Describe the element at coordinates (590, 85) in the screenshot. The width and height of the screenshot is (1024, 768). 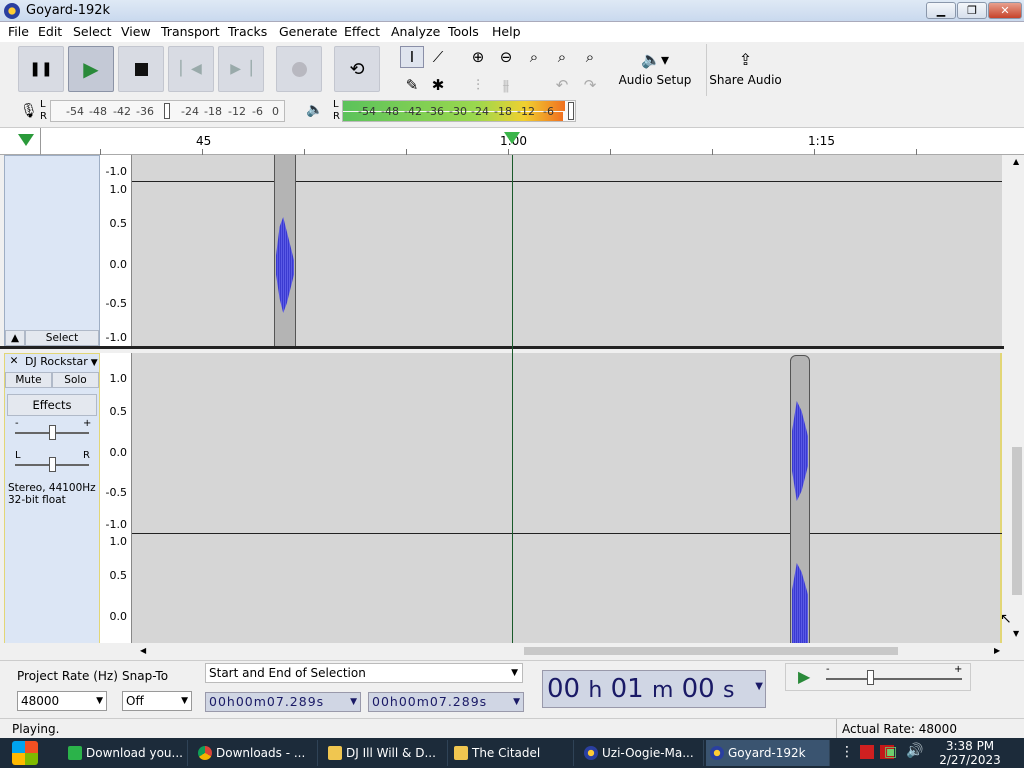
I see `redo-button: ↷` at that location.